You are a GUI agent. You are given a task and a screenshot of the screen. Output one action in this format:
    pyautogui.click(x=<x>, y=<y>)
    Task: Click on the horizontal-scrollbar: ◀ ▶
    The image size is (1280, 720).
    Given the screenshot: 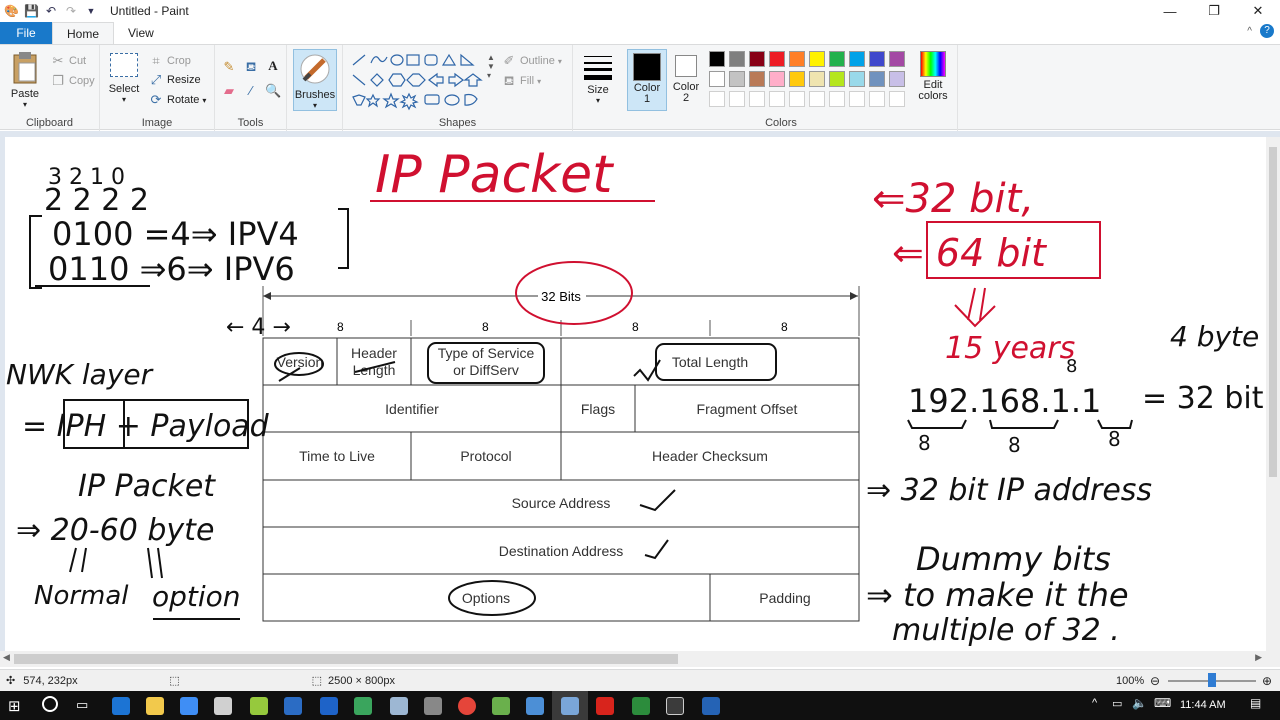 What is the action you would take?
    pyautogui.click(x=640, y=659)
    